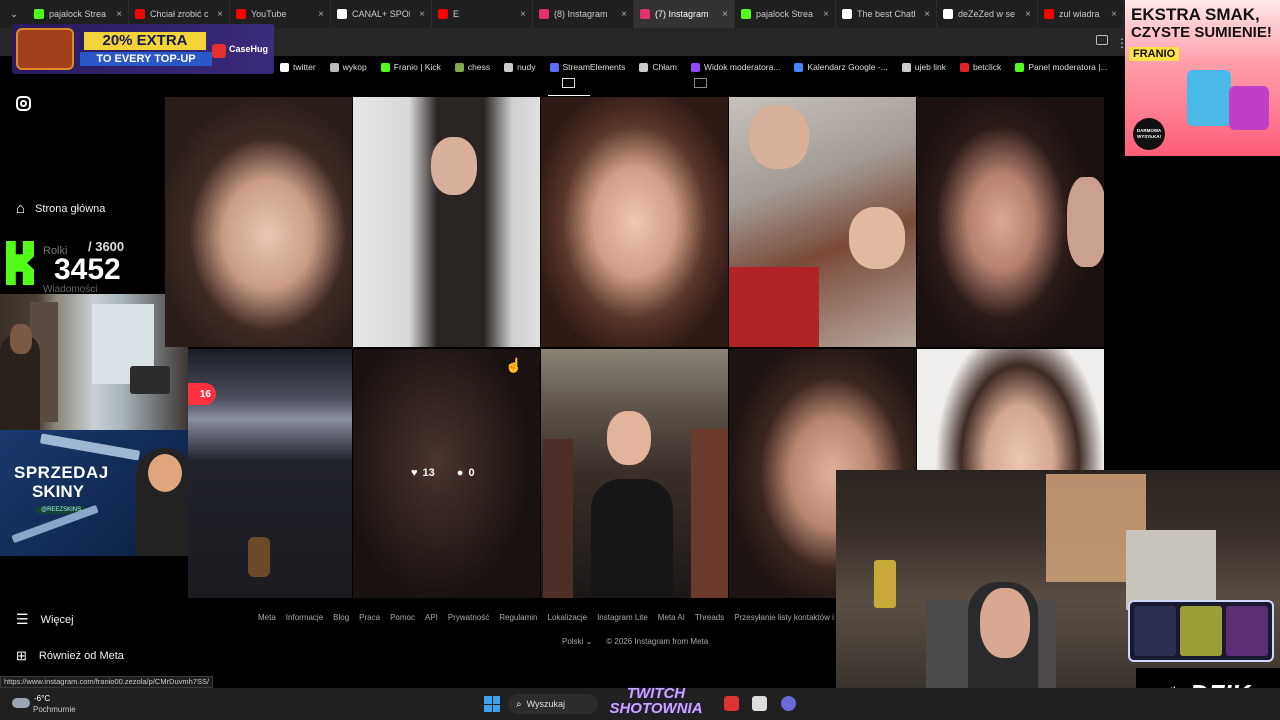  What do you see at coordinates (785, 14) in the screenshot?
I see `browser-tab: pajalock Strea ×` at bounding box center [785, 14].